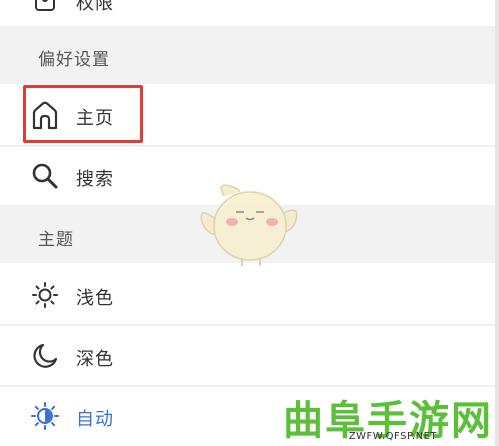  Describe the element at coordinates (249, 55) in the screenshot. I see `section-header-preferences: 偏好设置` at that location.